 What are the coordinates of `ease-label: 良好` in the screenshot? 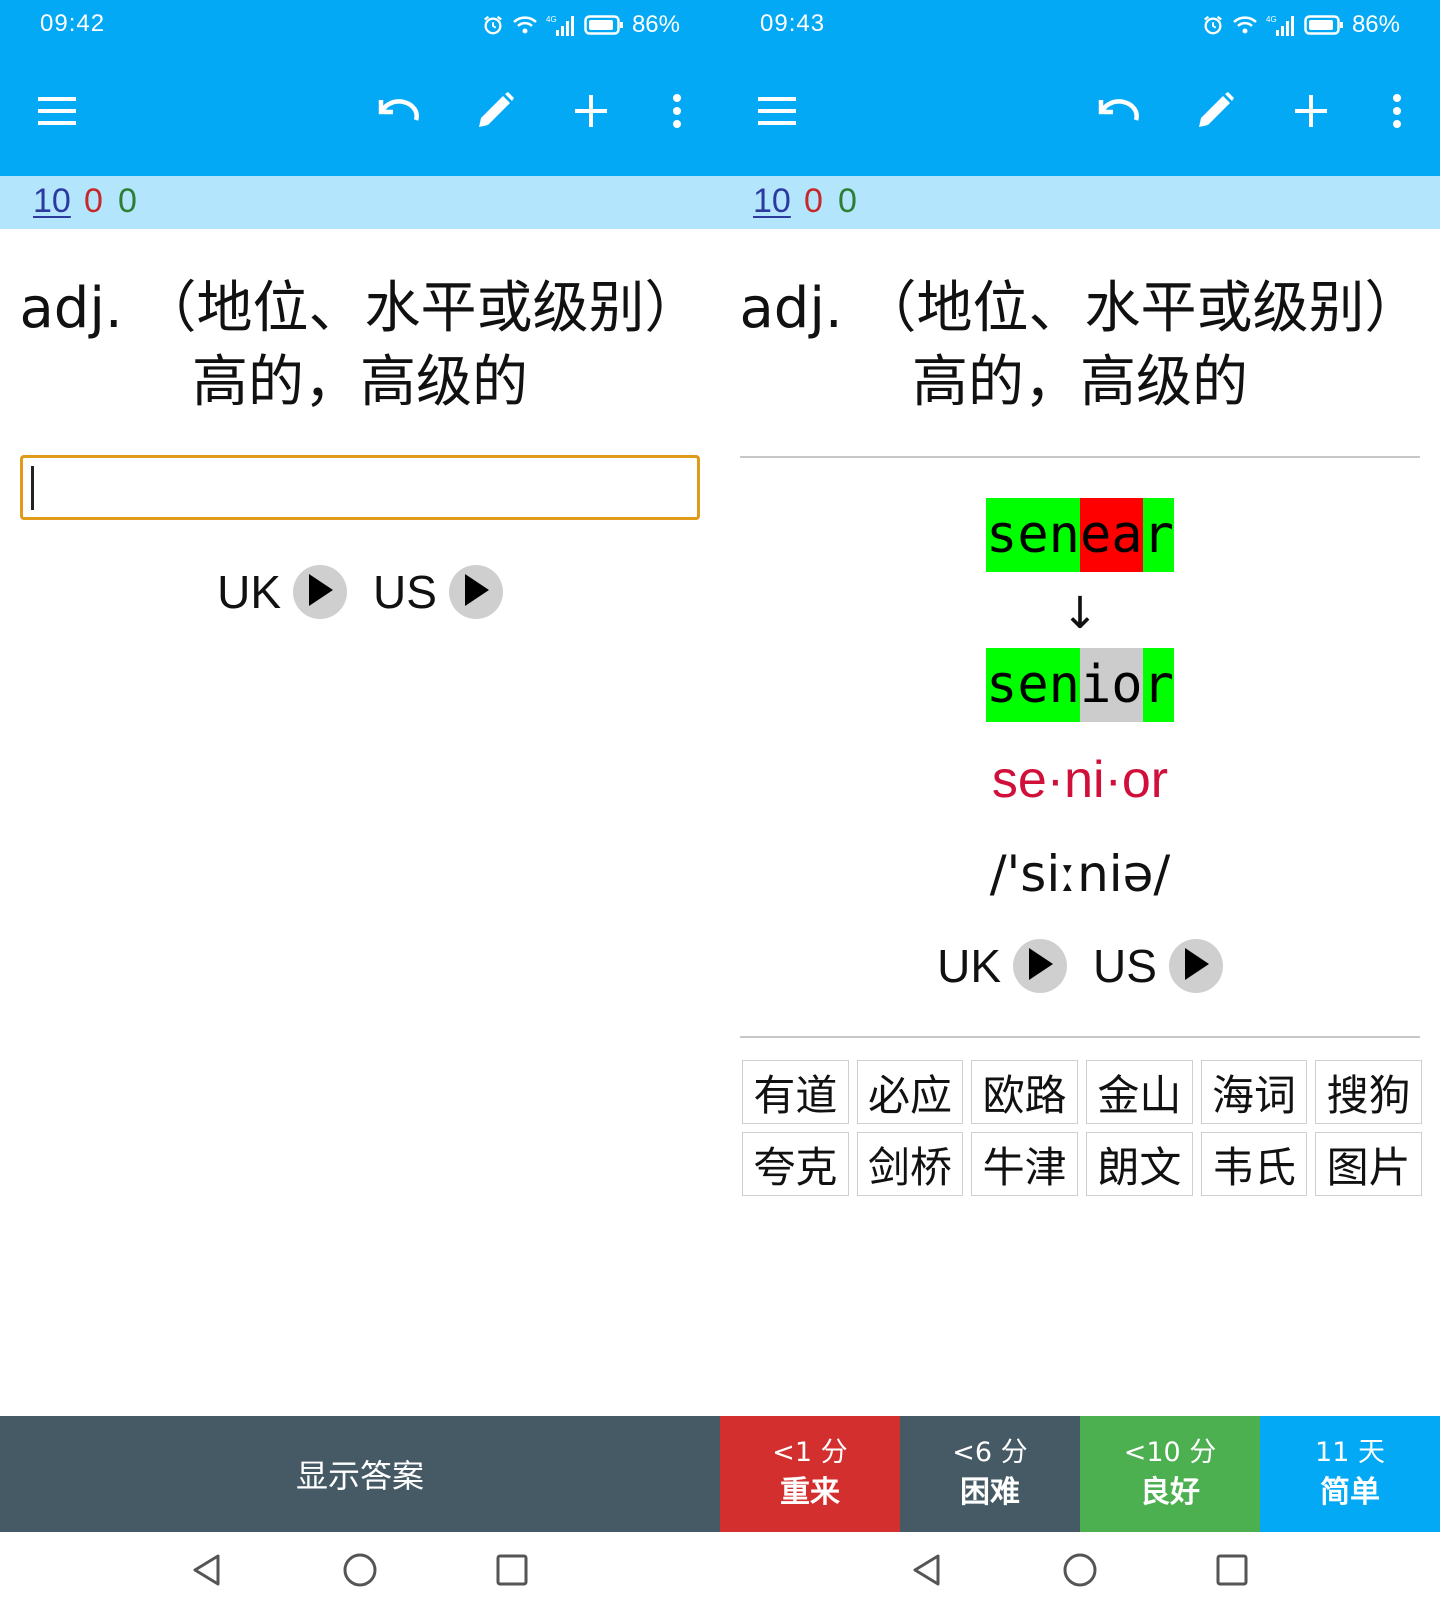 It's located at (1170, 1492).